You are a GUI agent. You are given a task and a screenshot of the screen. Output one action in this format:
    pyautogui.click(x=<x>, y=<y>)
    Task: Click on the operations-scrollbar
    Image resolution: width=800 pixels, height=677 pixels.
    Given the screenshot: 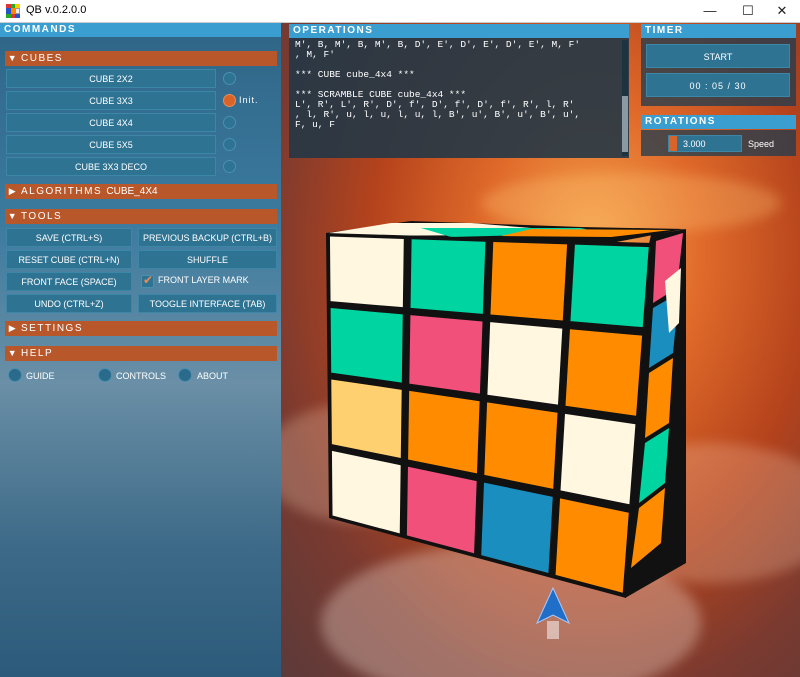 What is the action you would take?
    pyautogui.click(x=625, y=98)
    